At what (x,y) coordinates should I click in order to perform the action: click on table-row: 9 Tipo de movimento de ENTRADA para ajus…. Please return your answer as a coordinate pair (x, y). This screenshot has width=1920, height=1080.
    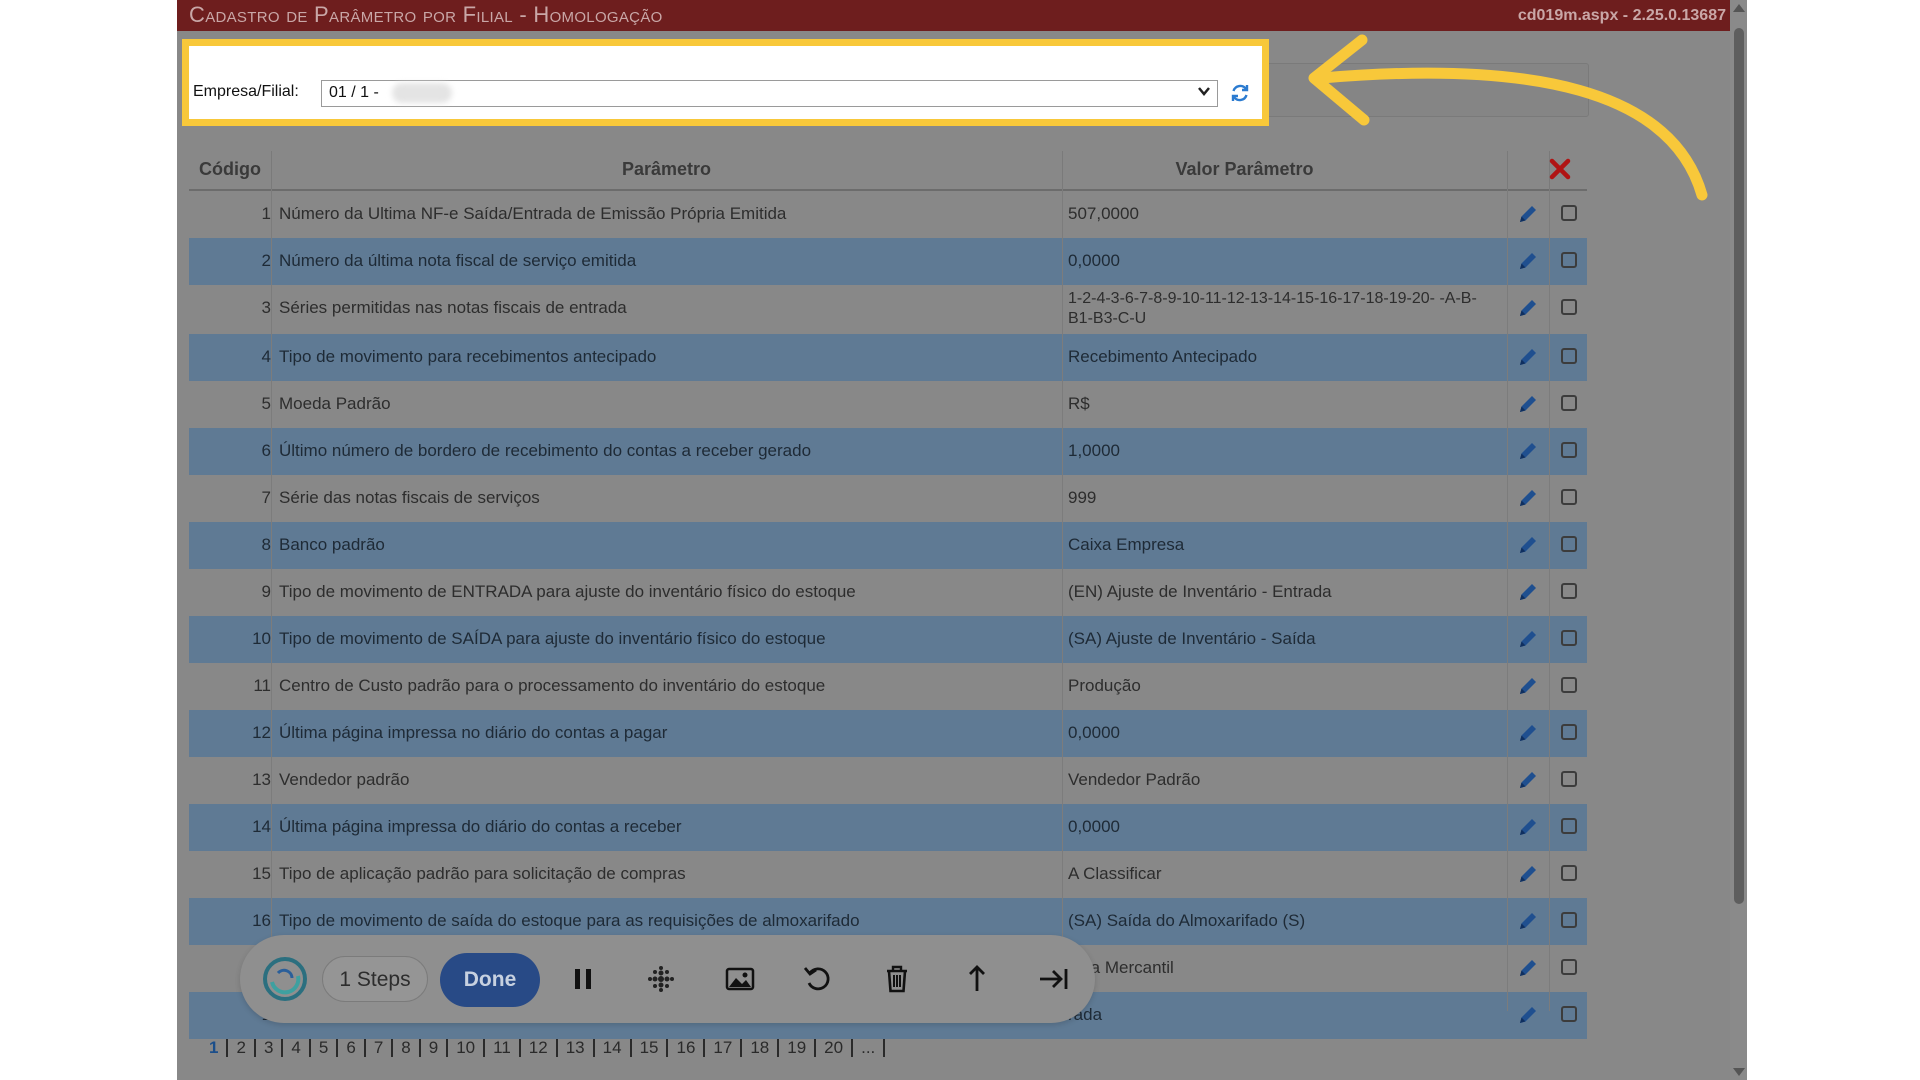
    Looking at the image, I should click on (888, 592).